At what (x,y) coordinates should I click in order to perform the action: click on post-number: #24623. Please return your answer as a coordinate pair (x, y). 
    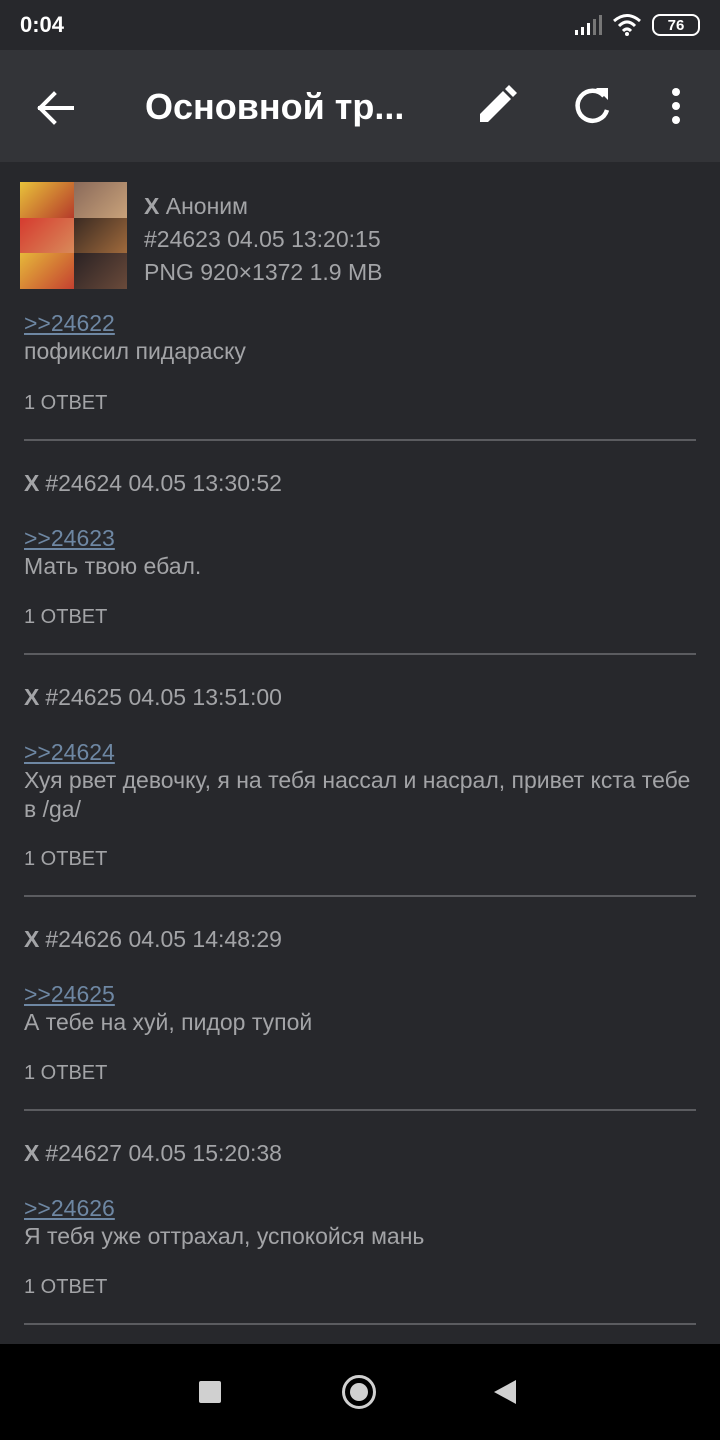
    Looking at the image, I should click on (182, 239).